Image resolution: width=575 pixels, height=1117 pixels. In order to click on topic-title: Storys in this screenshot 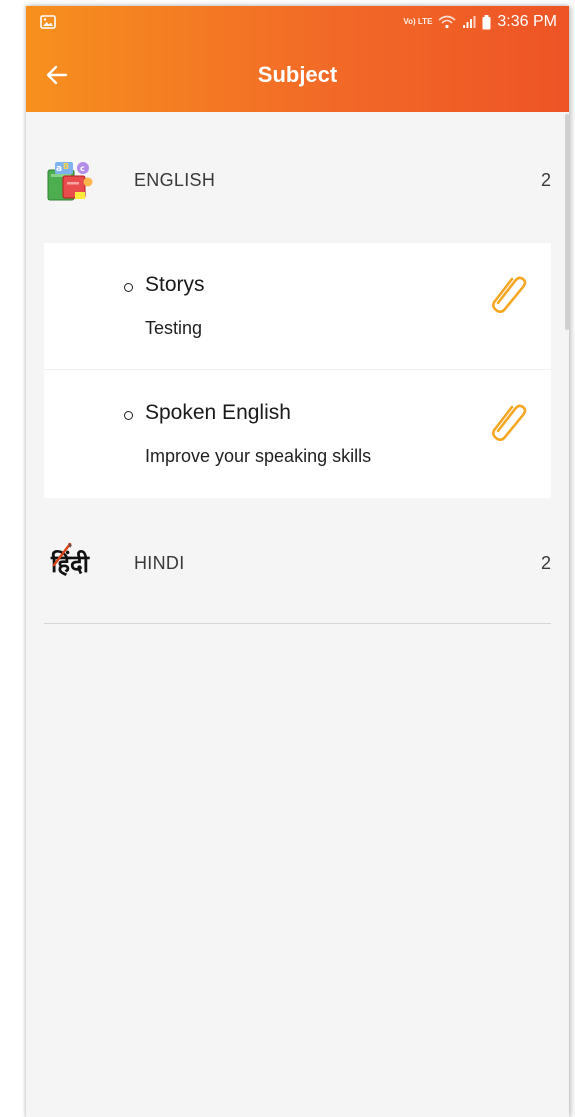, I will do `click(175, 284)`.